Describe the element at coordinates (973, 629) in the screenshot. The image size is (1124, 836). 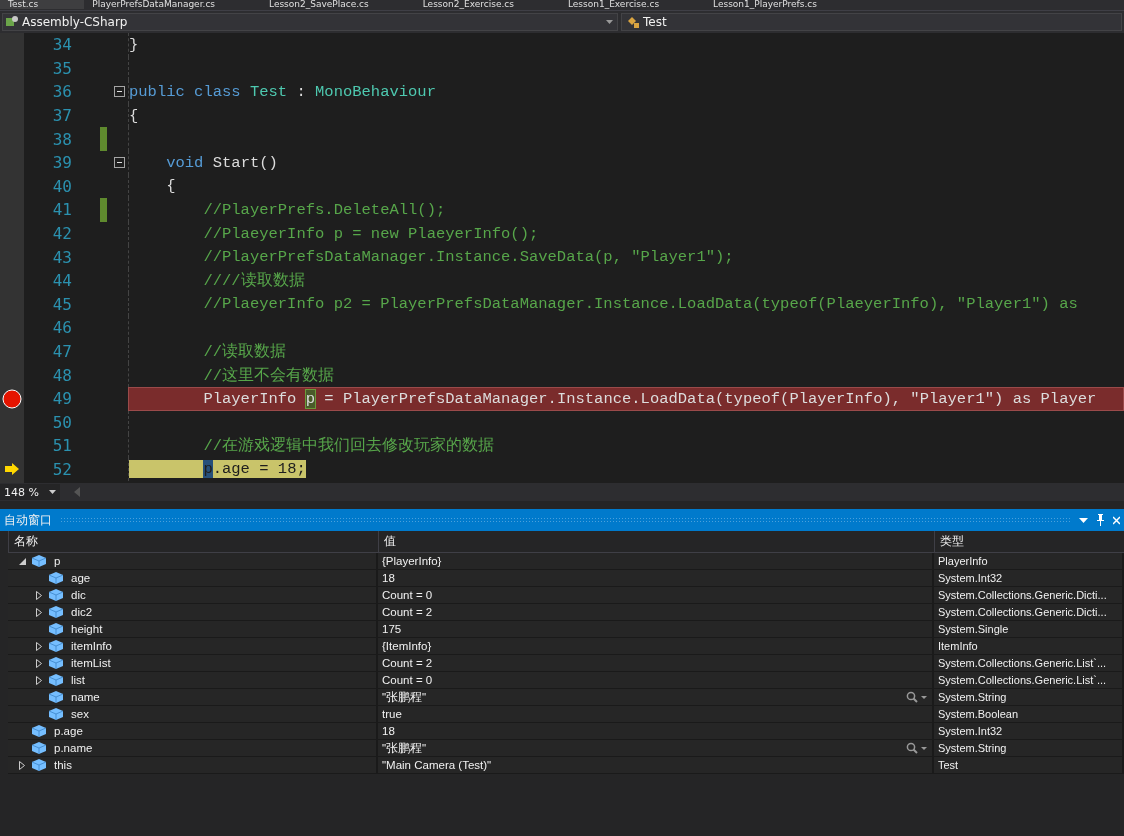
I see `variable-type: System.Single` at that location.